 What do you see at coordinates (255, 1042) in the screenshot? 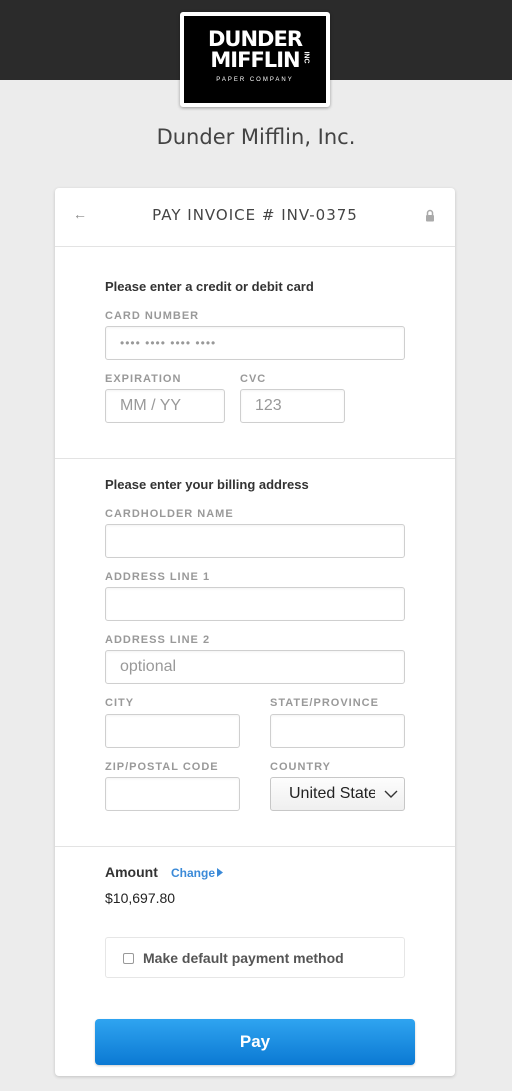
I see `pay-button: Pay` at bounding box center [255, 1042].